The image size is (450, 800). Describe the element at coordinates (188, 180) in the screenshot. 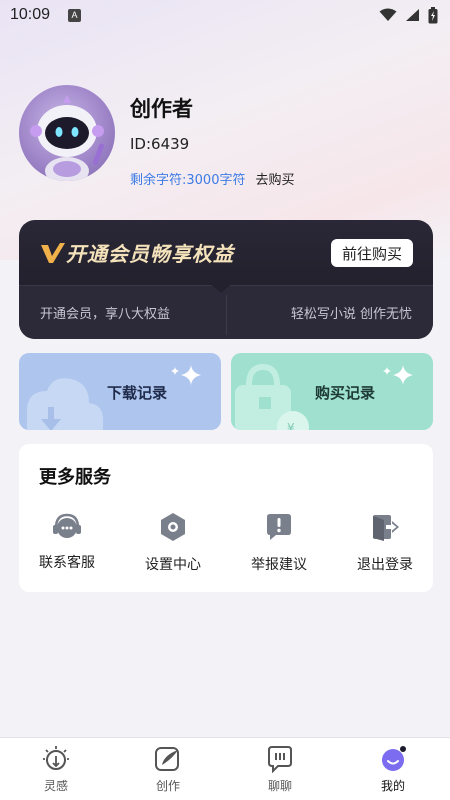

I see `remaining-chars: 剩余字符:3000字符` at that location.